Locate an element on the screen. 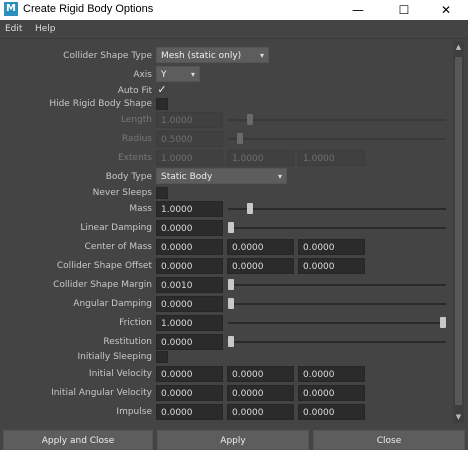 Image resolution: width=468 pixels, height=450 pixels. auto-fit-label: Auto Fit is located at coordinates (134, 91).